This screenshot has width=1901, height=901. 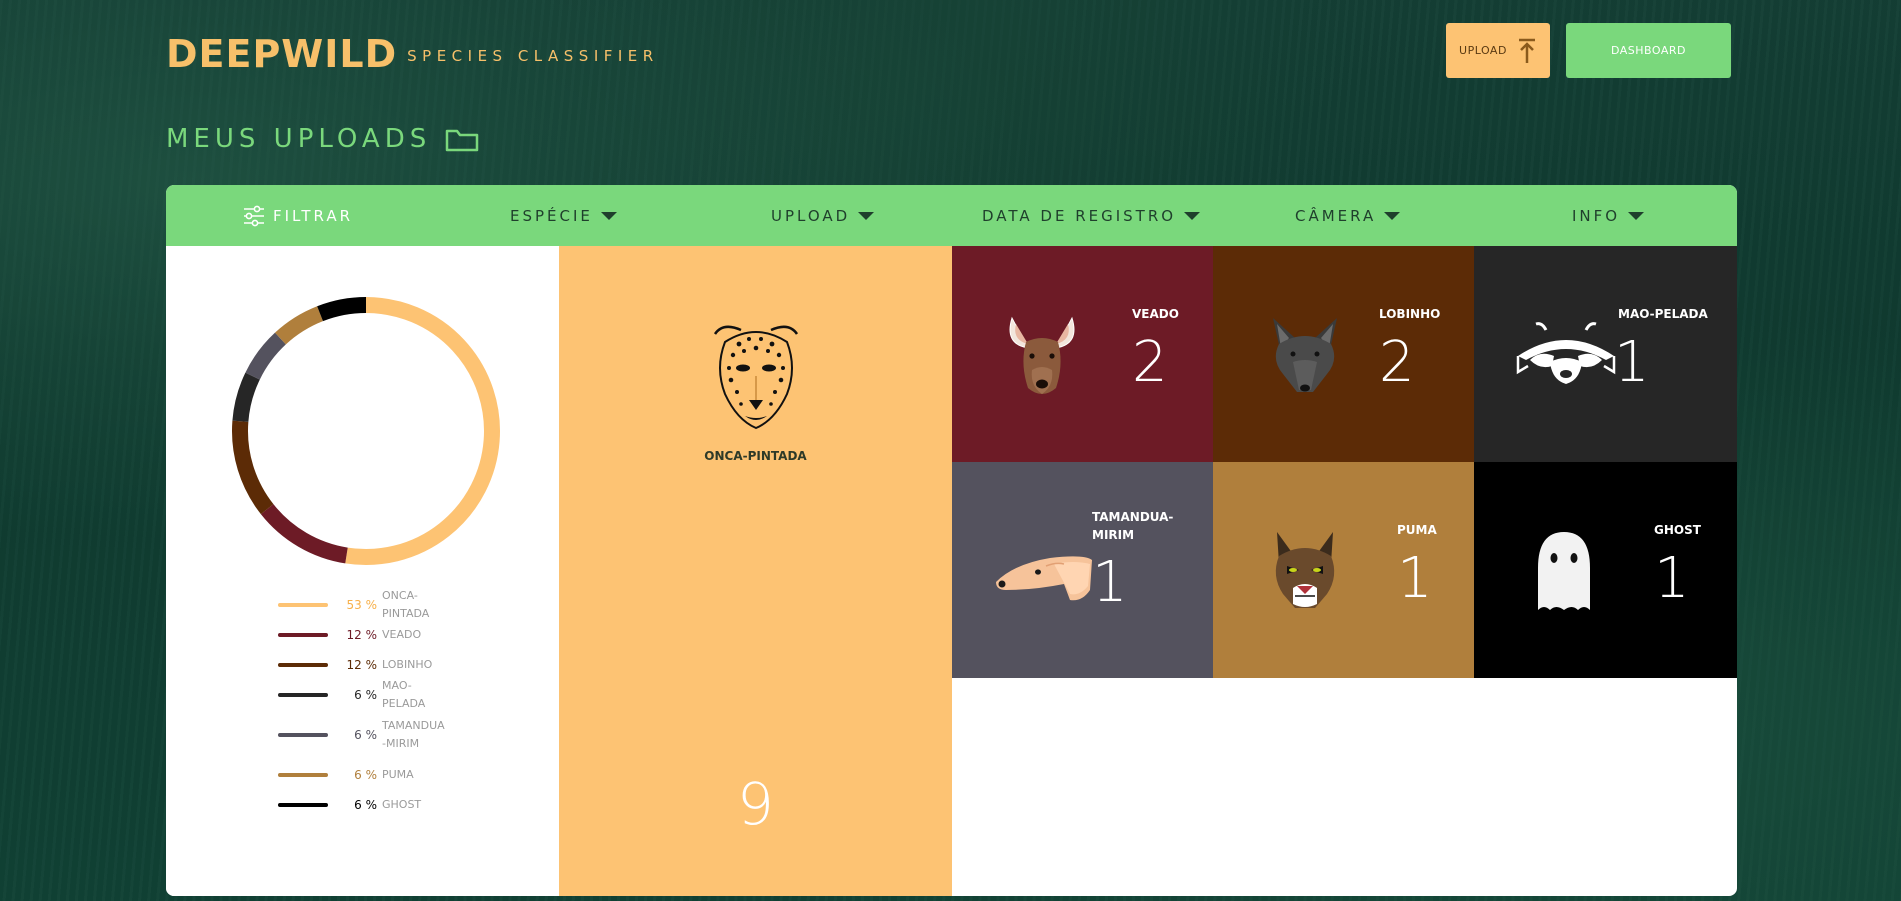 What do you see at coordinates (533, 56) in the screenshot?
I see `logo-subtitle: SPECIES CLASSIFIER` at bounding box center [533, 56].